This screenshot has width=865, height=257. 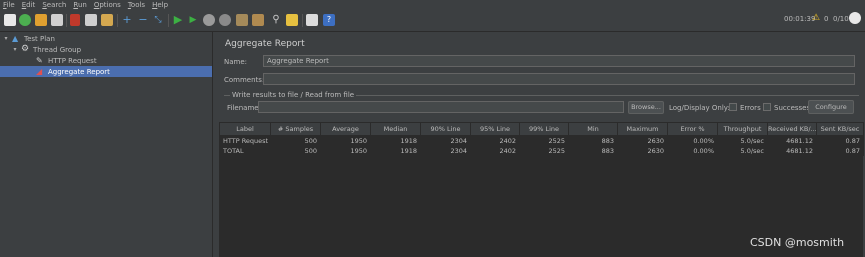 I want to click on comments-field, so click(x=559, y=79).